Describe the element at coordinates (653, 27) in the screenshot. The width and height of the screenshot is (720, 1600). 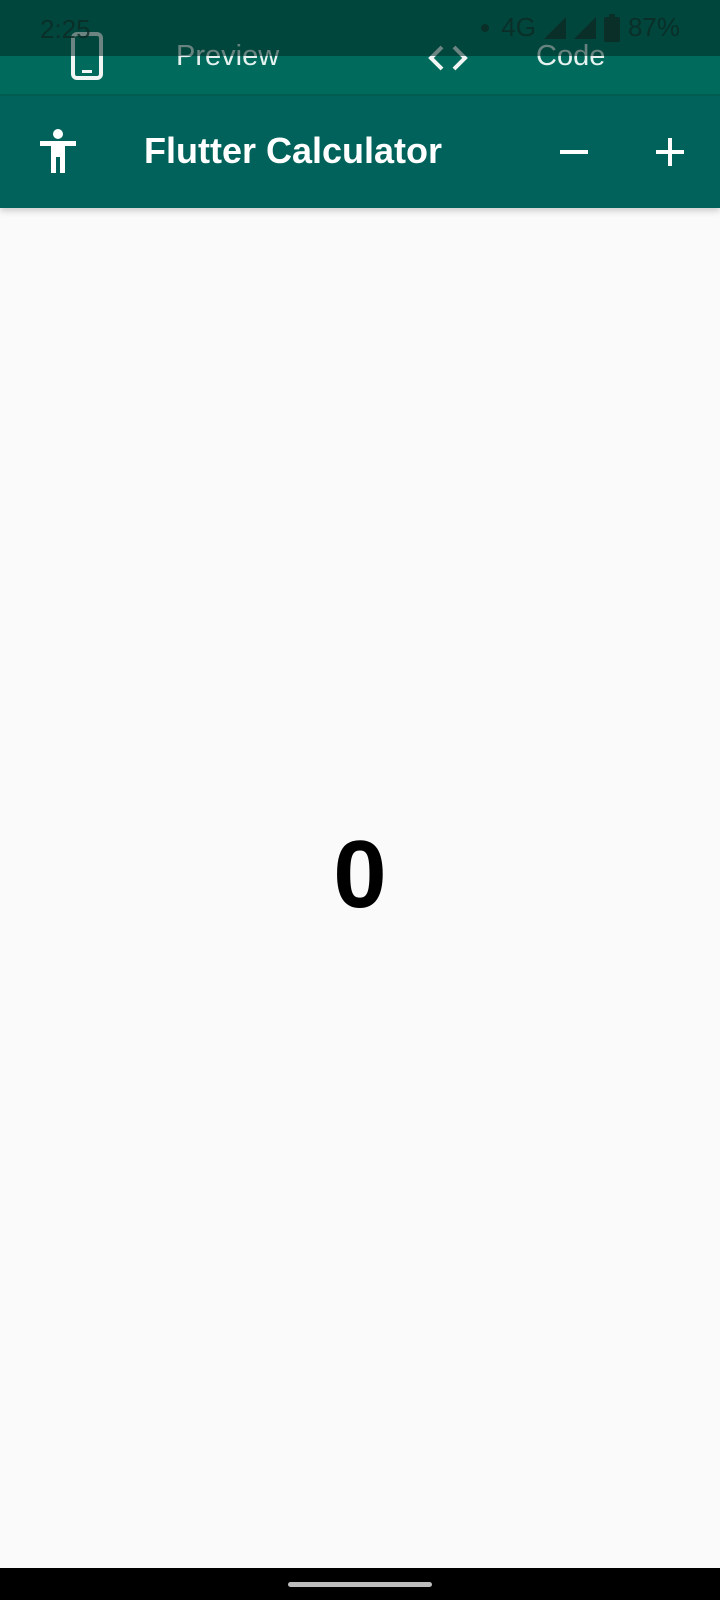
I see `battery-percent: 87%` at that location.